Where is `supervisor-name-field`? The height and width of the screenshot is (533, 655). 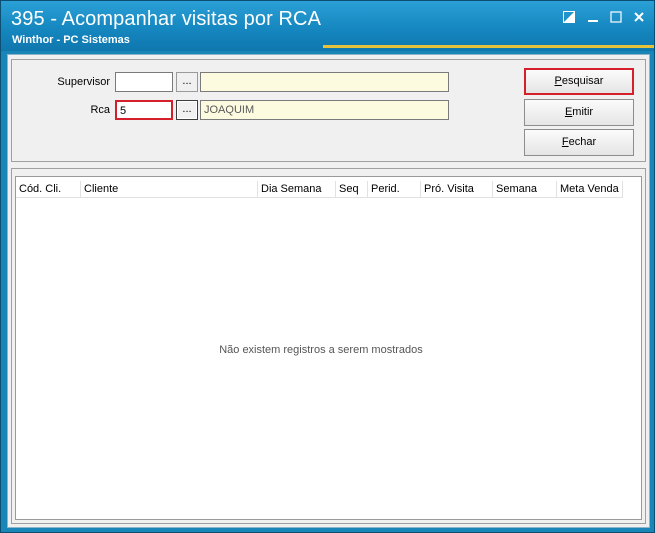 supervisor-name-field is located at coordinates (324, 82).